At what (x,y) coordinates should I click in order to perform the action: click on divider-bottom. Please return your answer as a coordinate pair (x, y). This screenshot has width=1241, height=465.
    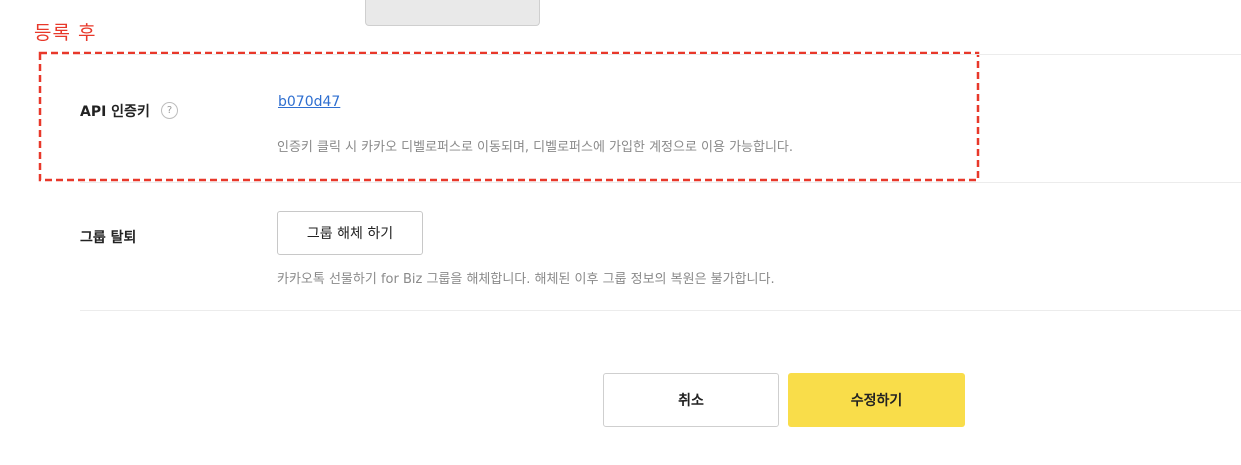
    Looking at the image, I should click on (660, 310).